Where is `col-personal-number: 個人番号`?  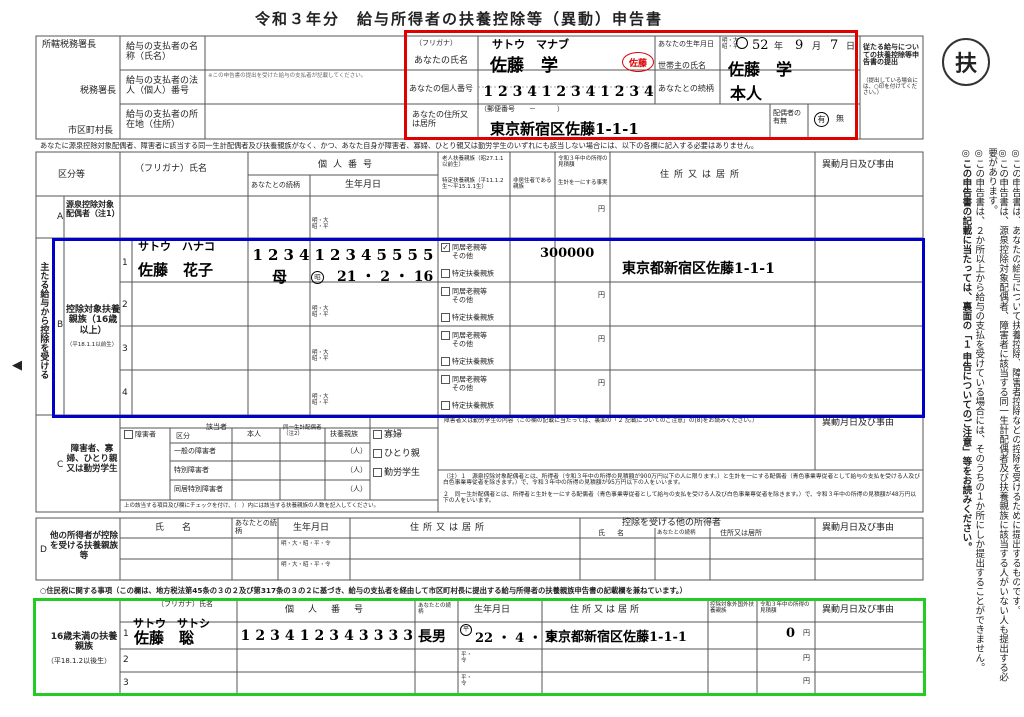 col-personal-number: 個人番号 is located at coordinates (348, 165).